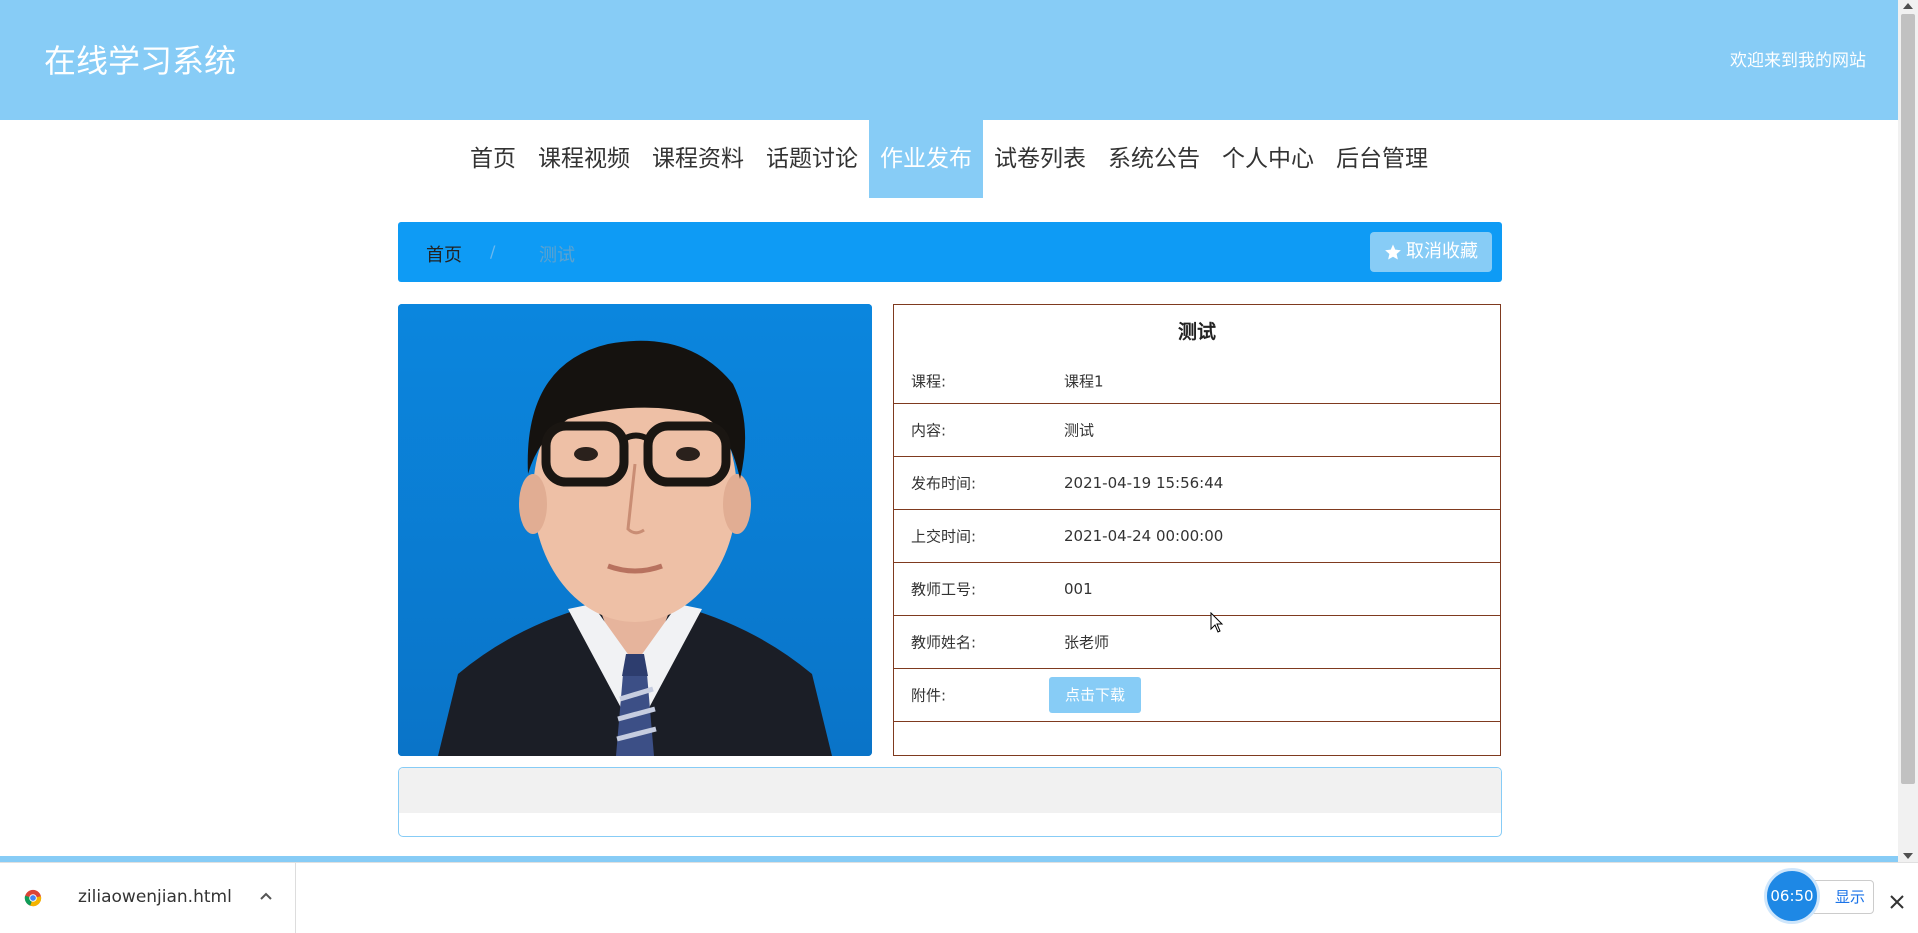  What do you see at coordinates (1442, 251) in the screenshot?
I see `unfavorite-label: 取消收藏` at bounding box center [1442, 251].